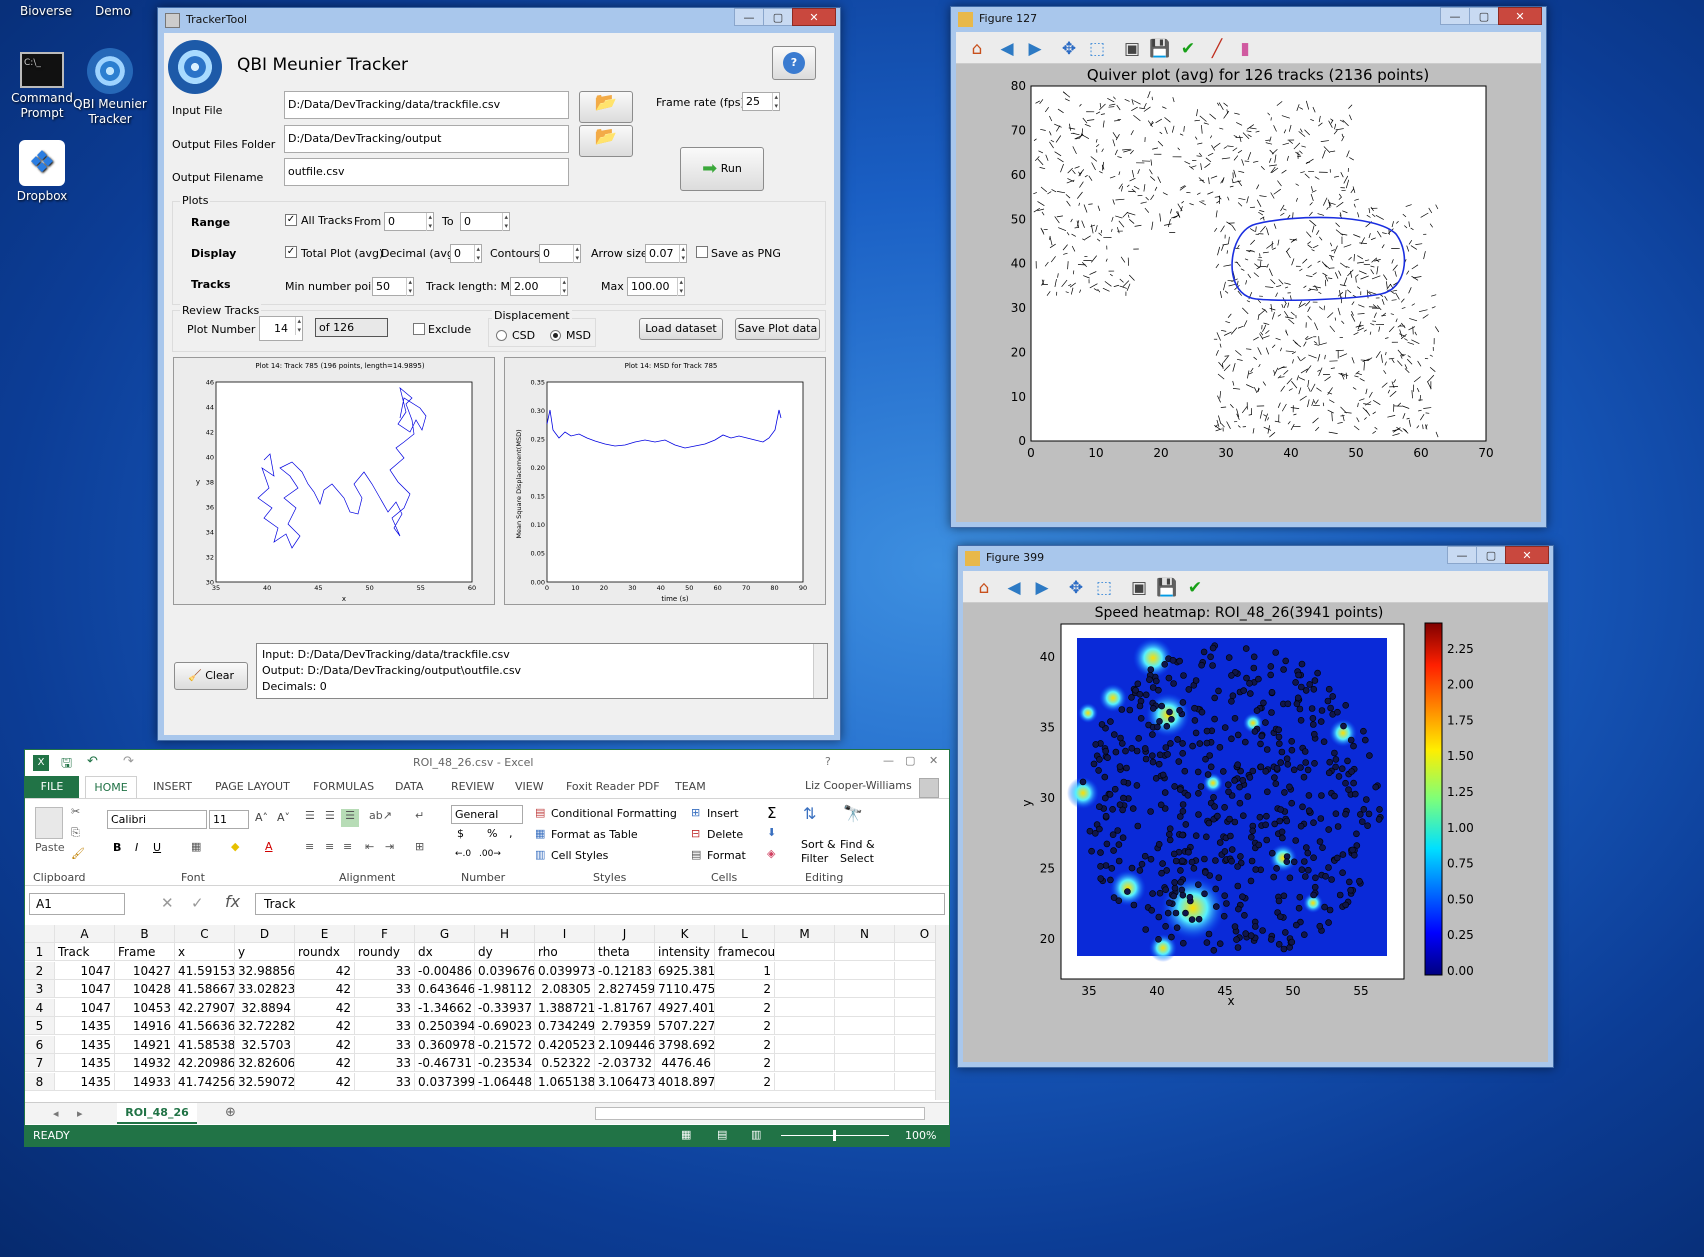 The width and height of the screenshot is (1704, 1257). I want to click on table-cell: 33.02823, so click(265, 989).